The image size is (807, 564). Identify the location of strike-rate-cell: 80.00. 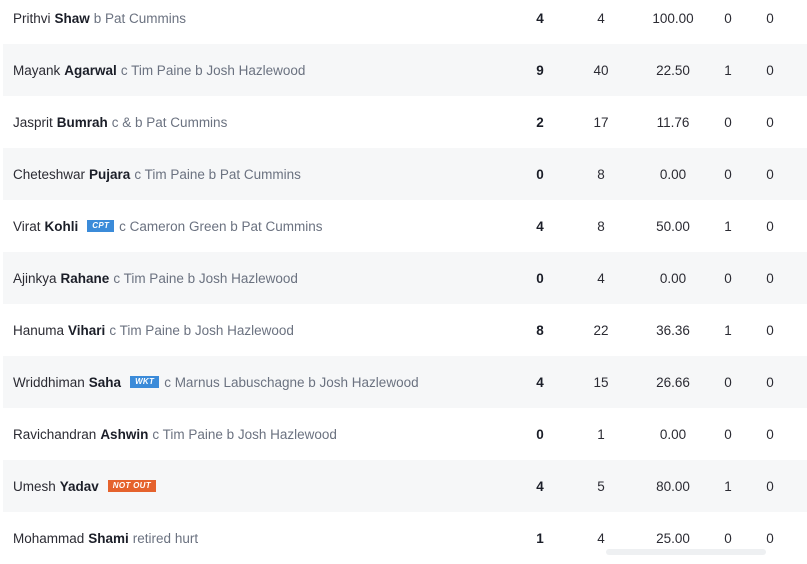
(673, 486).